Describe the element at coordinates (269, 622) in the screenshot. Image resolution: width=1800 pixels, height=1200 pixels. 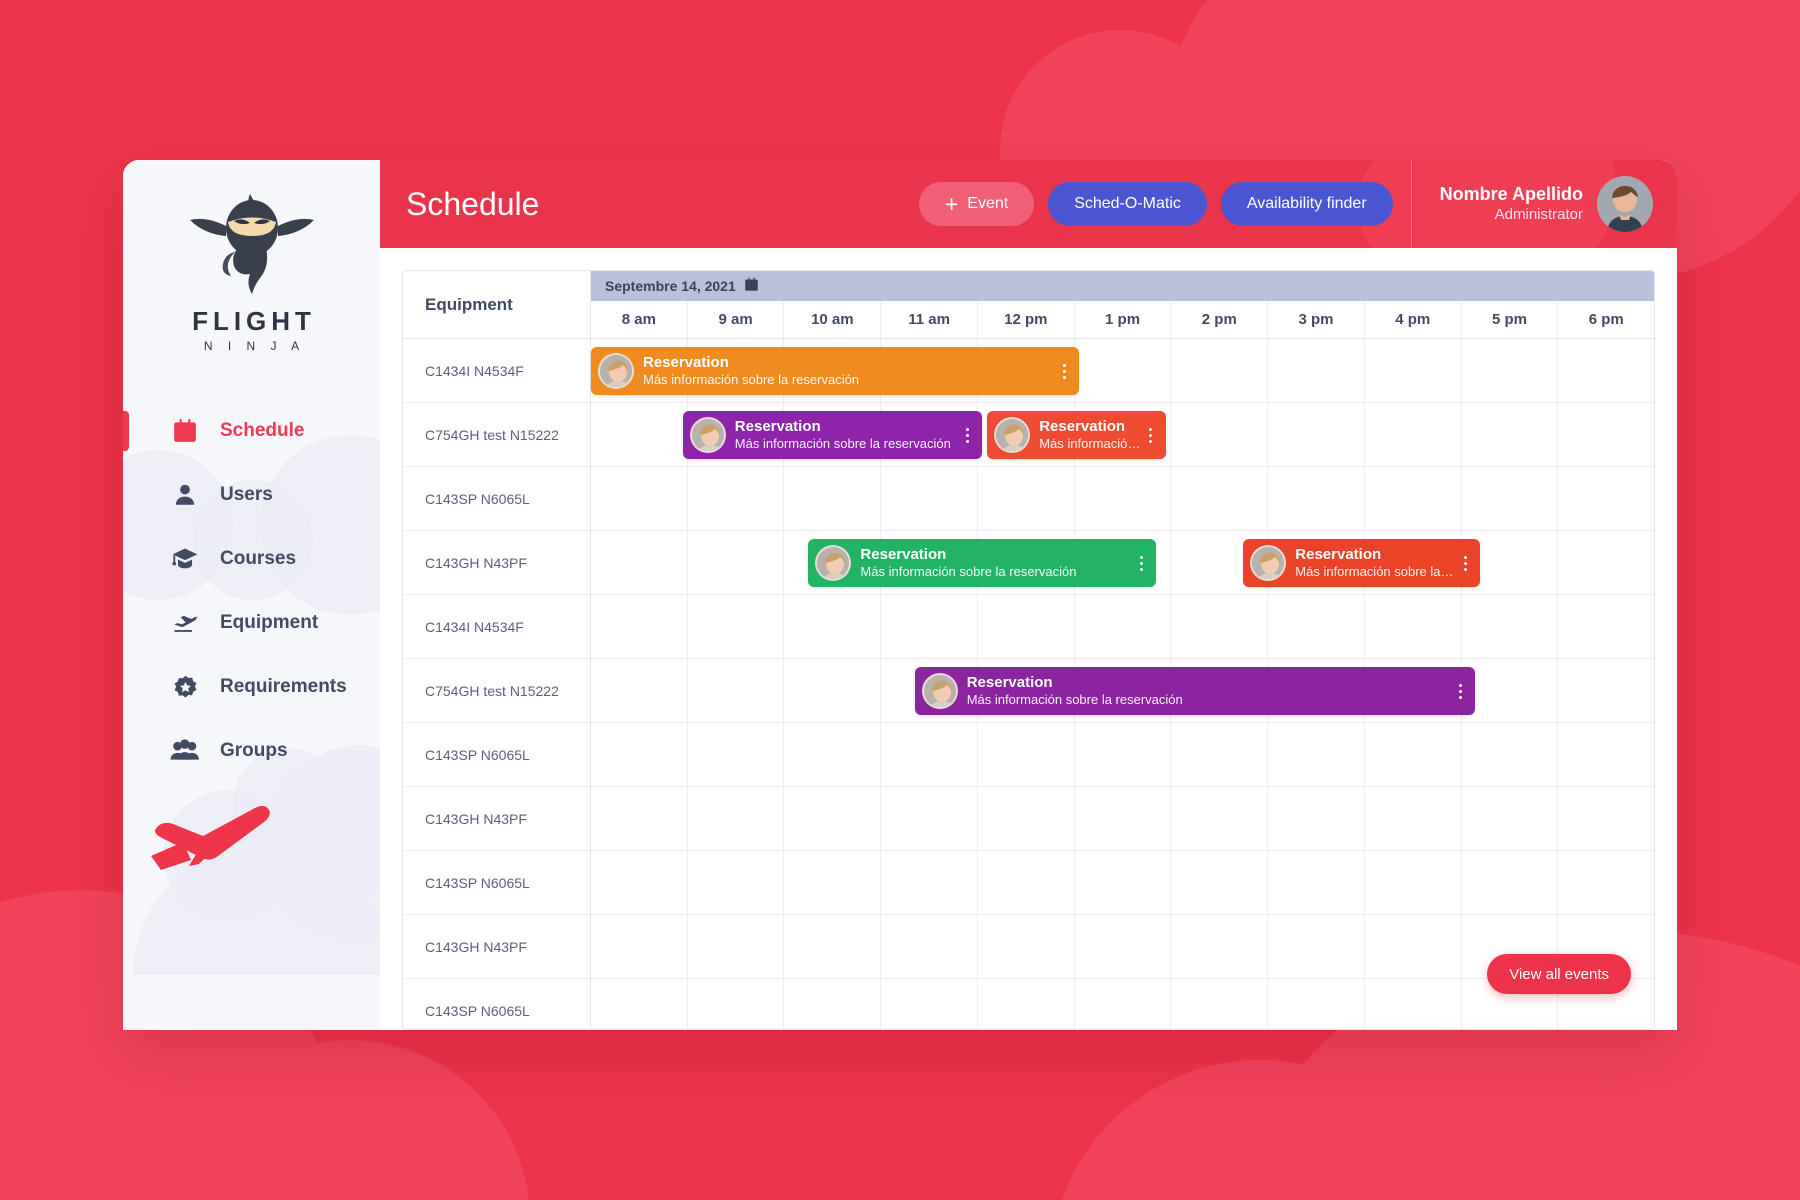
I see `sidebar-item-label: Equipment` at that location.